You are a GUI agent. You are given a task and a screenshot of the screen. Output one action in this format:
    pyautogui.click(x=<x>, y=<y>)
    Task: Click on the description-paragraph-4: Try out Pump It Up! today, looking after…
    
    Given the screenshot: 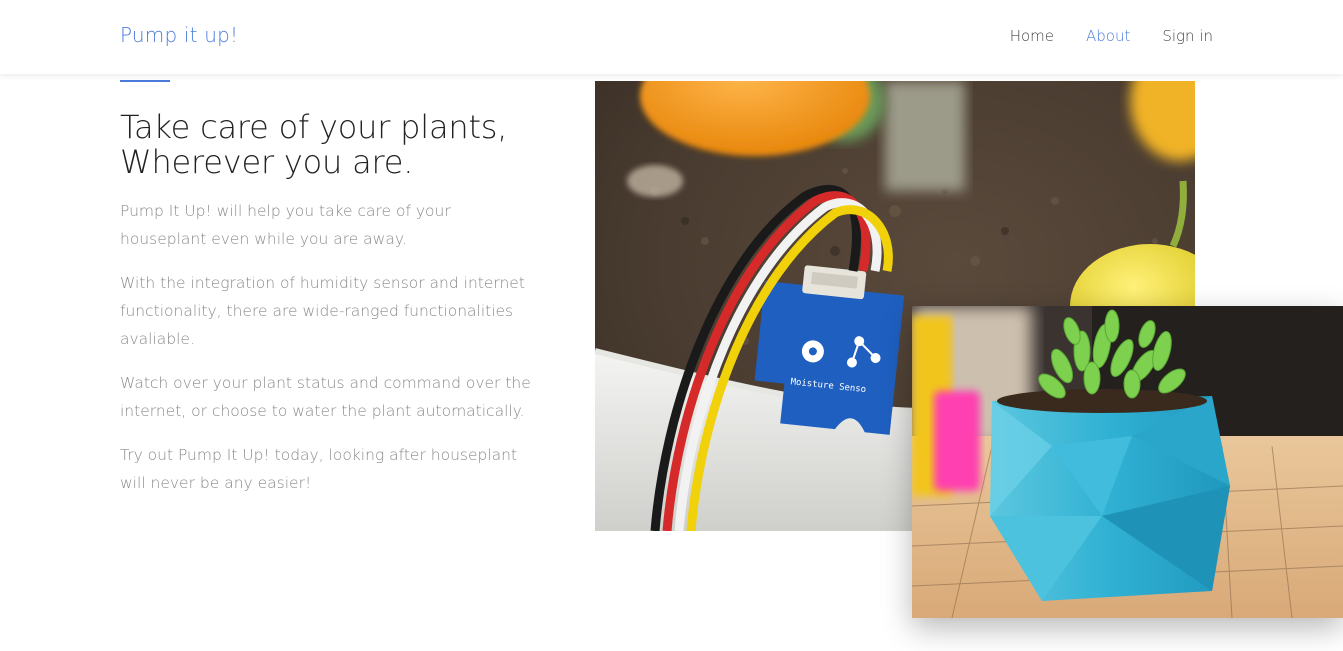 What is the action you would take?
    pyautogui.click(x=319, y=469)
    